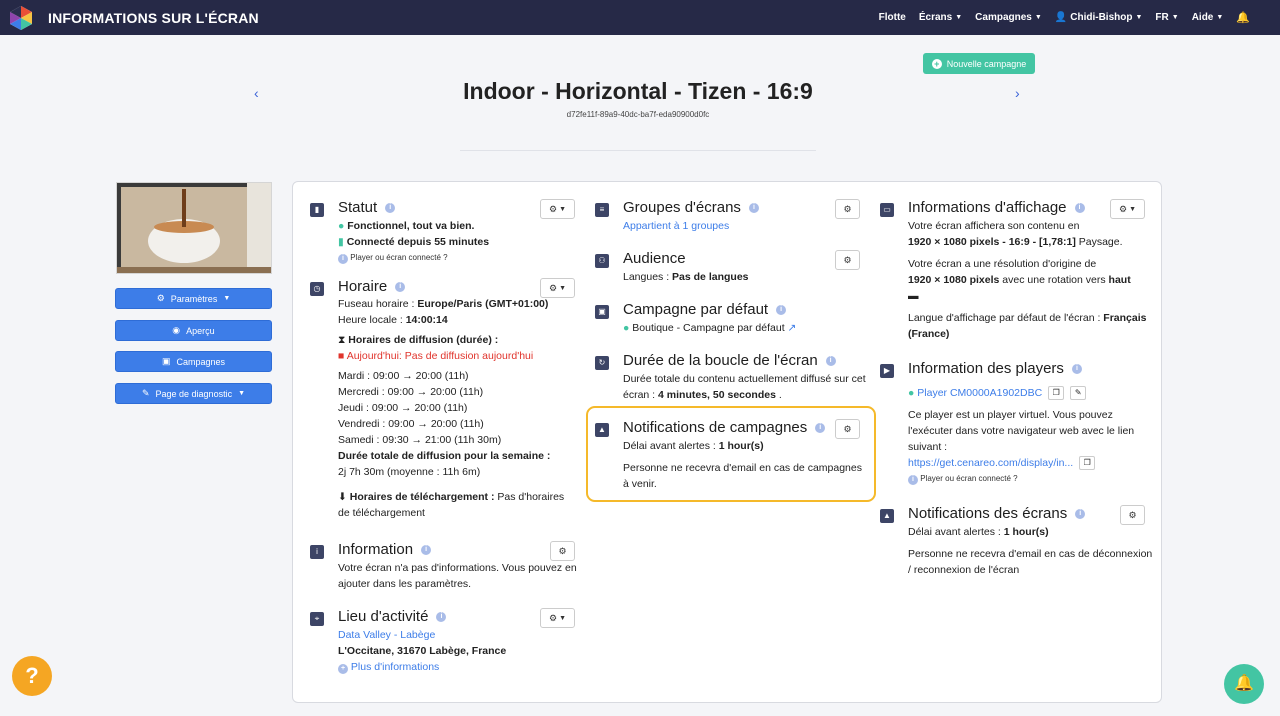 Image resolution: width=1280 pixels, height=716 pixels. What do you see at coordinates (194, 228) in the screenshot?
I see `screen-thumbnail` at bounding box center [194, 228].